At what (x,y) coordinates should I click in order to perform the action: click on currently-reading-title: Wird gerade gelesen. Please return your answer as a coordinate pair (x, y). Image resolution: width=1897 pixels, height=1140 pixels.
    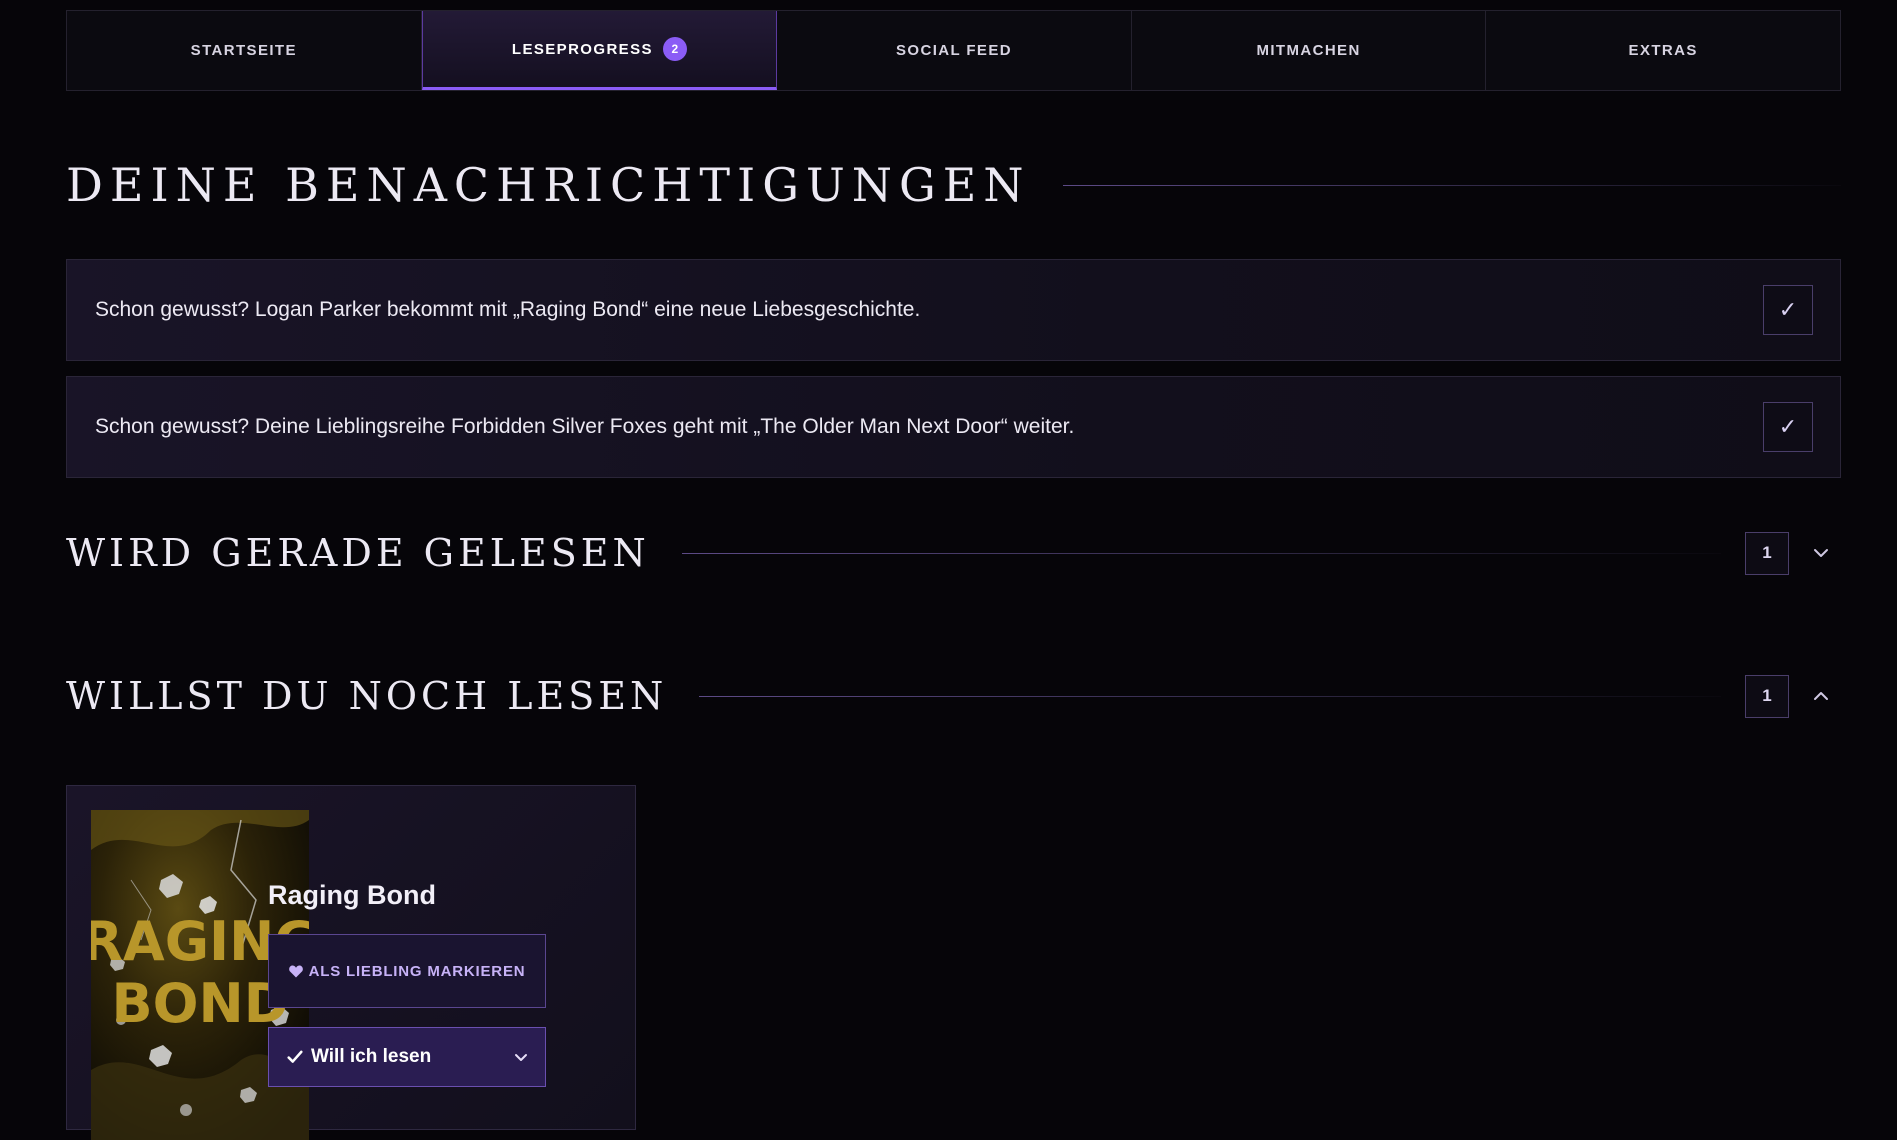
    Looking at the image, I should click on (358, 553).